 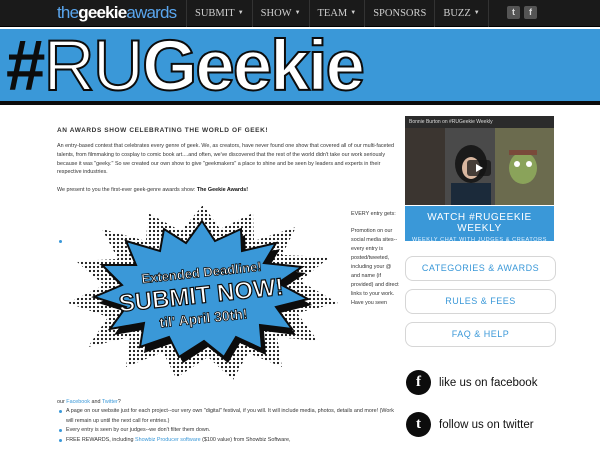 I want to click on bullet-marker, so click(x=60, y=241).